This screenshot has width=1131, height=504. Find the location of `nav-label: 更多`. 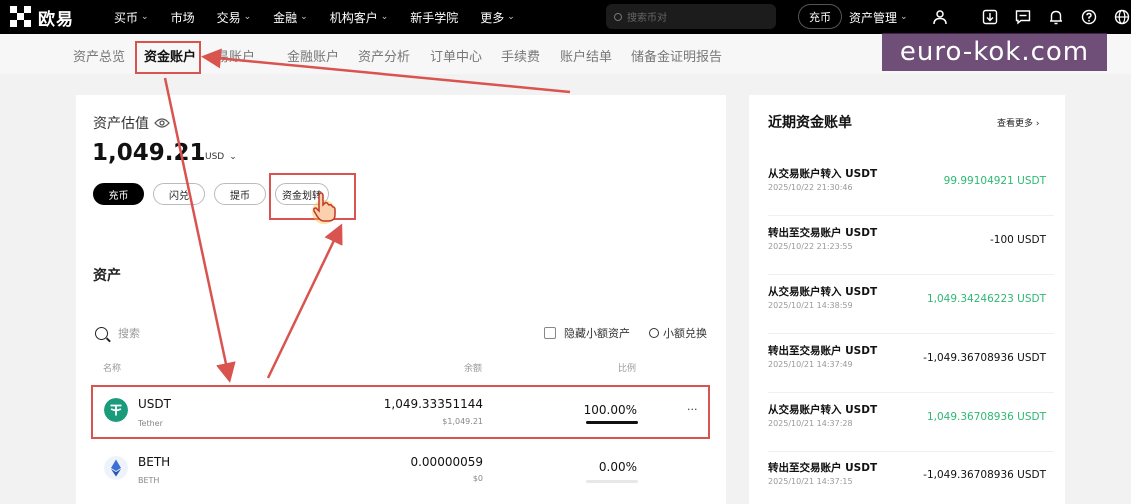

nav-label: 更多 is located at coordinates (492, 17).